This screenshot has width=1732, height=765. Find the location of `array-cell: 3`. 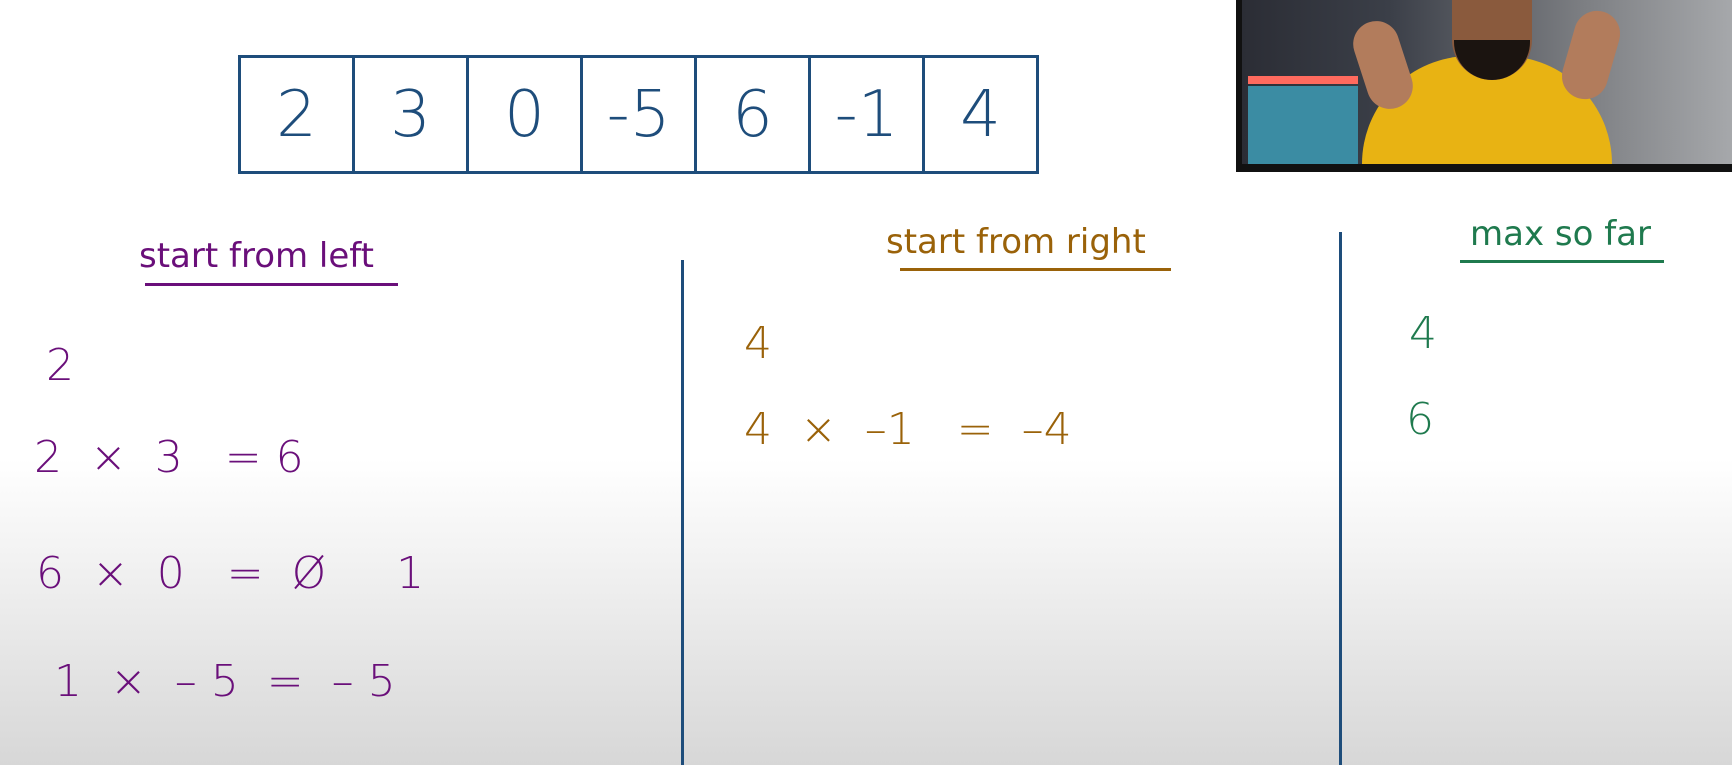

array-cell: 3 is located at coordinates (410, 114).